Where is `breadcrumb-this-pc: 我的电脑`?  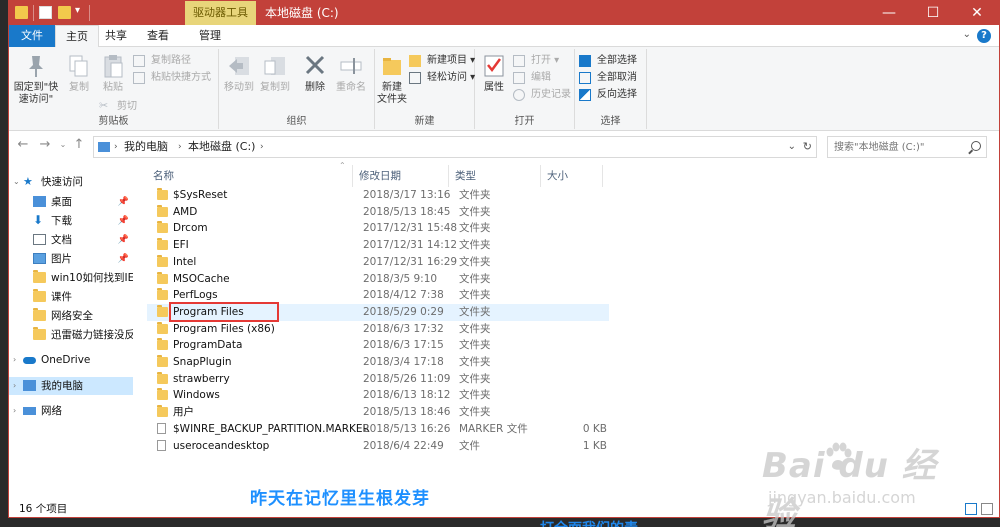
breadcrumb-this-pc: 我的电脑 is located at coordinates (146, 147).